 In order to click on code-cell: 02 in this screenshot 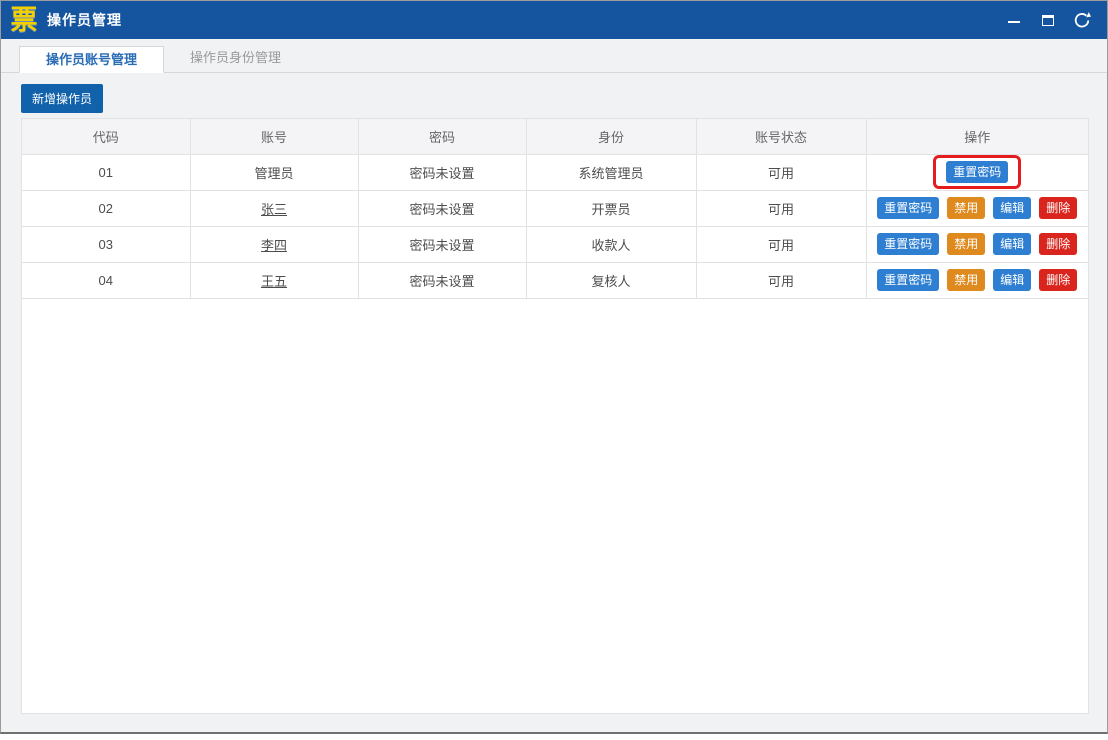, I will do `click(106, 208)`.